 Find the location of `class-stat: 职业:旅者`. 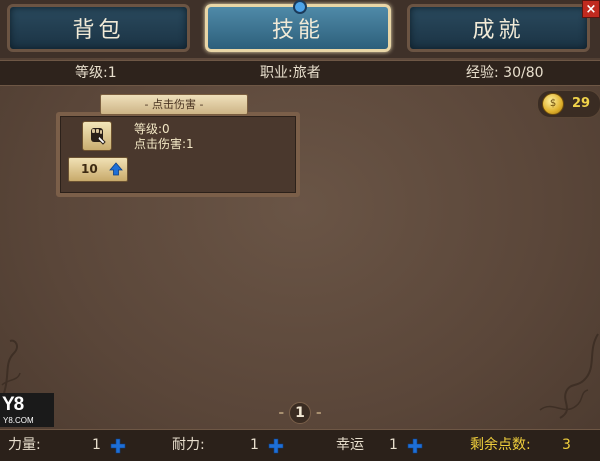

class-stat: 职业:旅者 is located at coordinates (290, 73).